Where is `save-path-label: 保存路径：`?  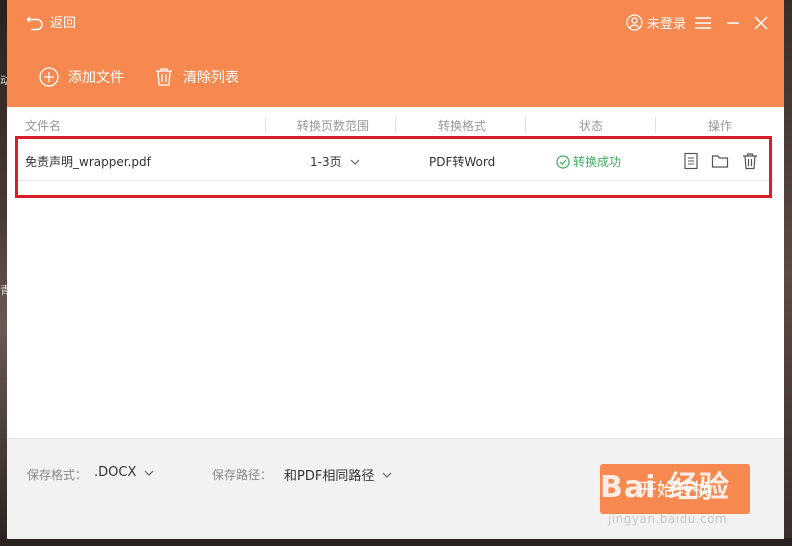
save-path-label: 保存路径： is located at coordinates (242, 475).